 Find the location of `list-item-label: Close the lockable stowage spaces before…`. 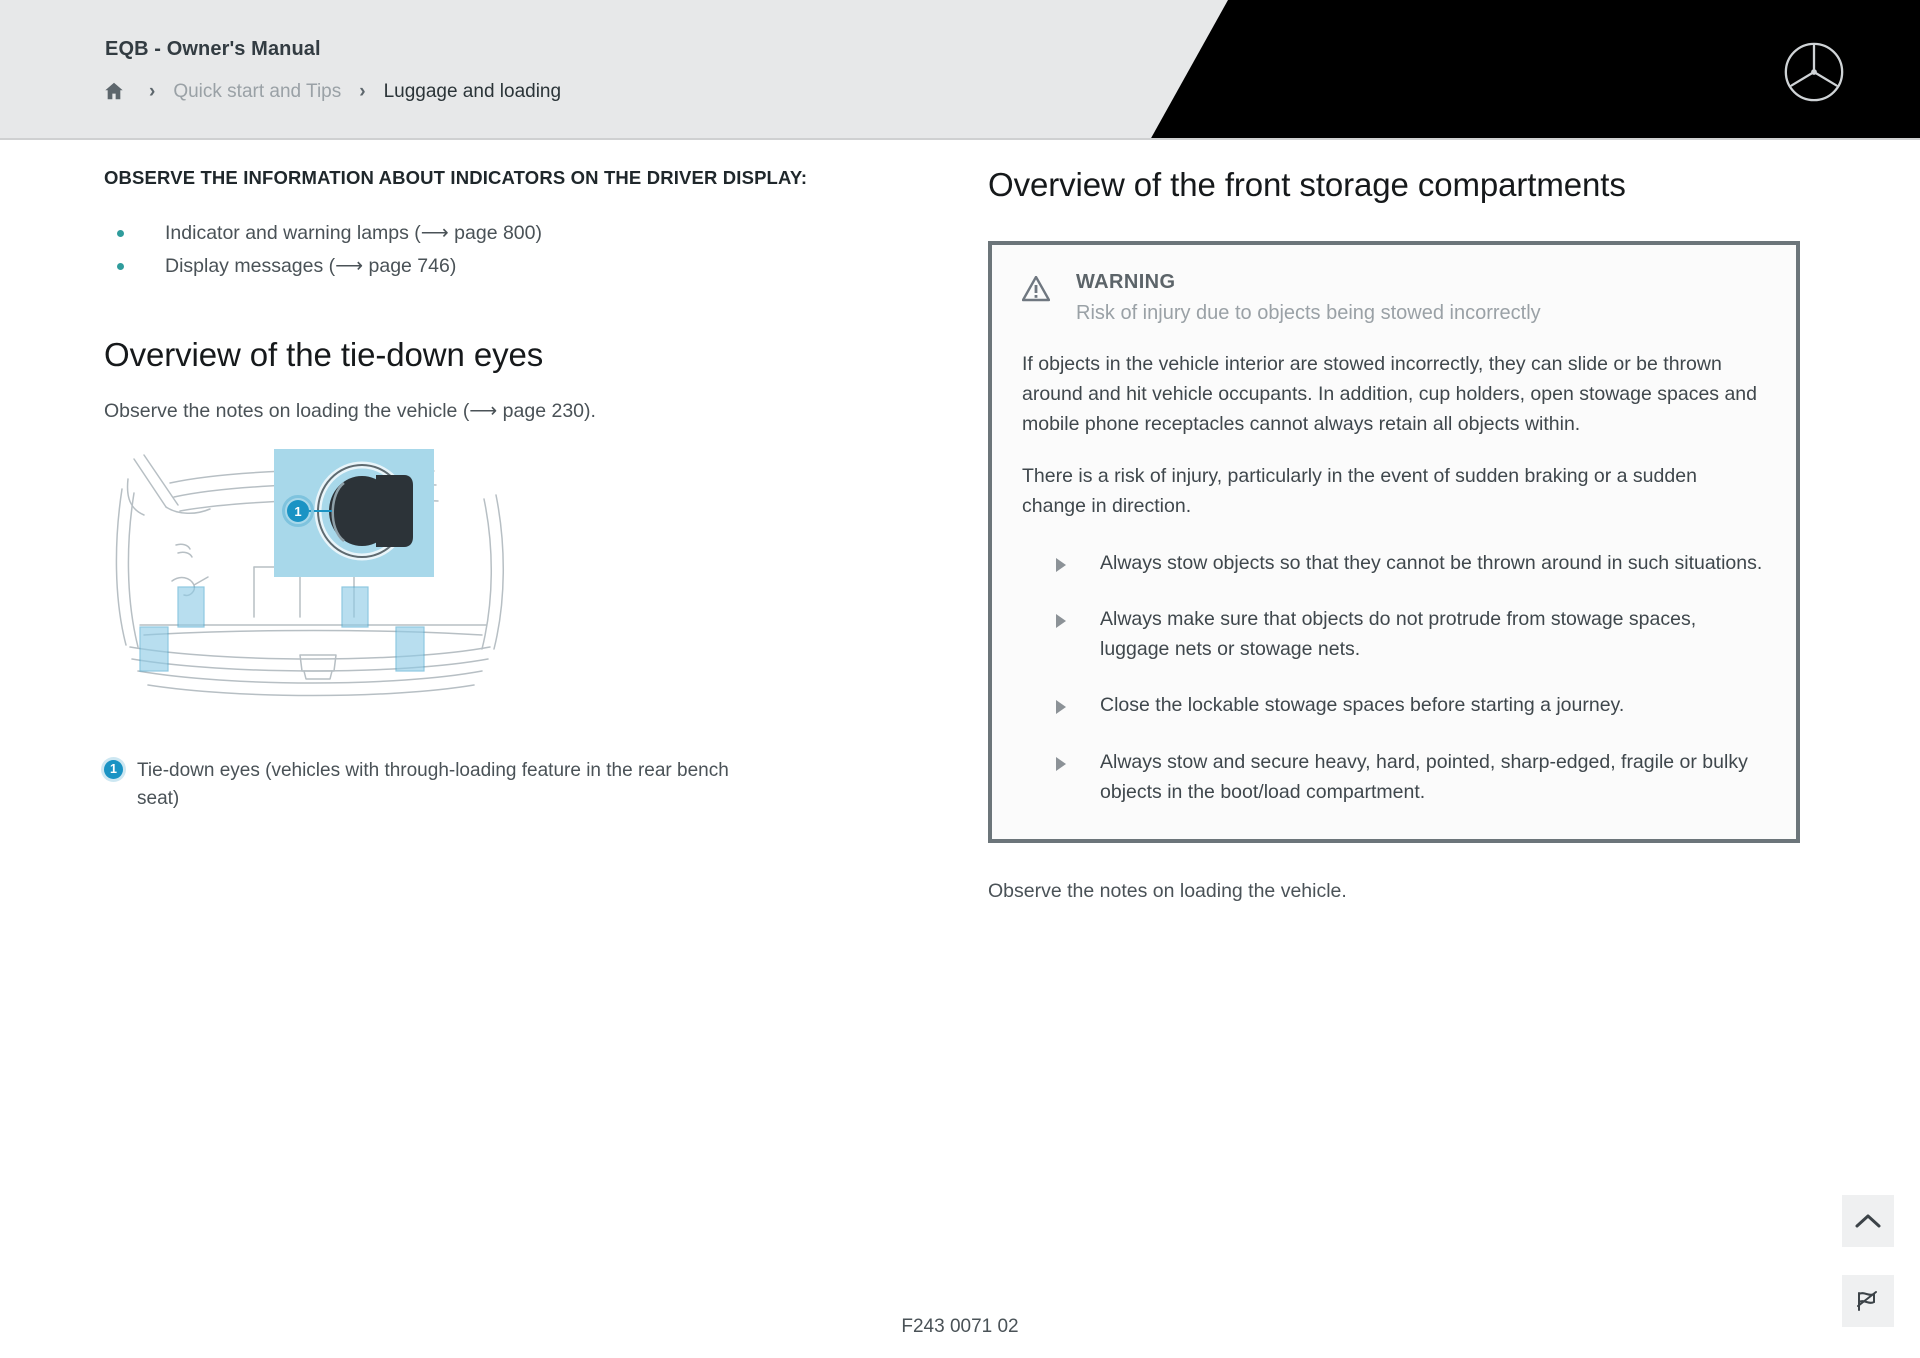

list-item-label: Close the lockable stowage spaces before… is located at coordinates (1362, 705).